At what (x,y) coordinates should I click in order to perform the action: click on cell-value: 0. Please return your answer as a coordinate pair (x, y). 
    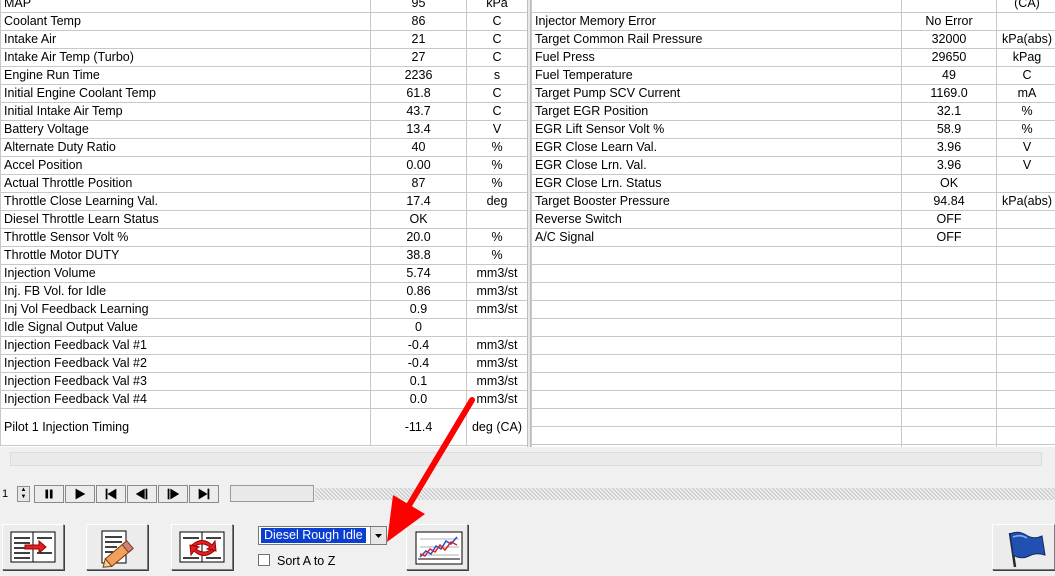
    Looking at the image, I should click on (418, 327).